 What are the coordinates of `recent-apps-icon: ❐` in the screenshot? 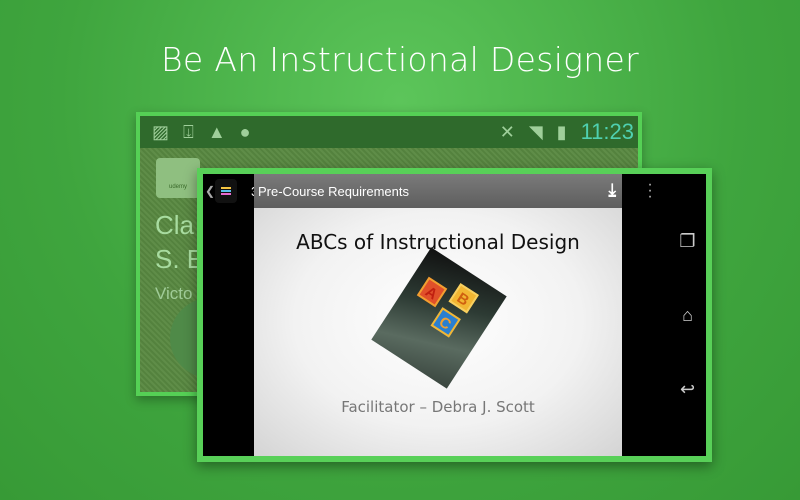 It's located at (687, 241).